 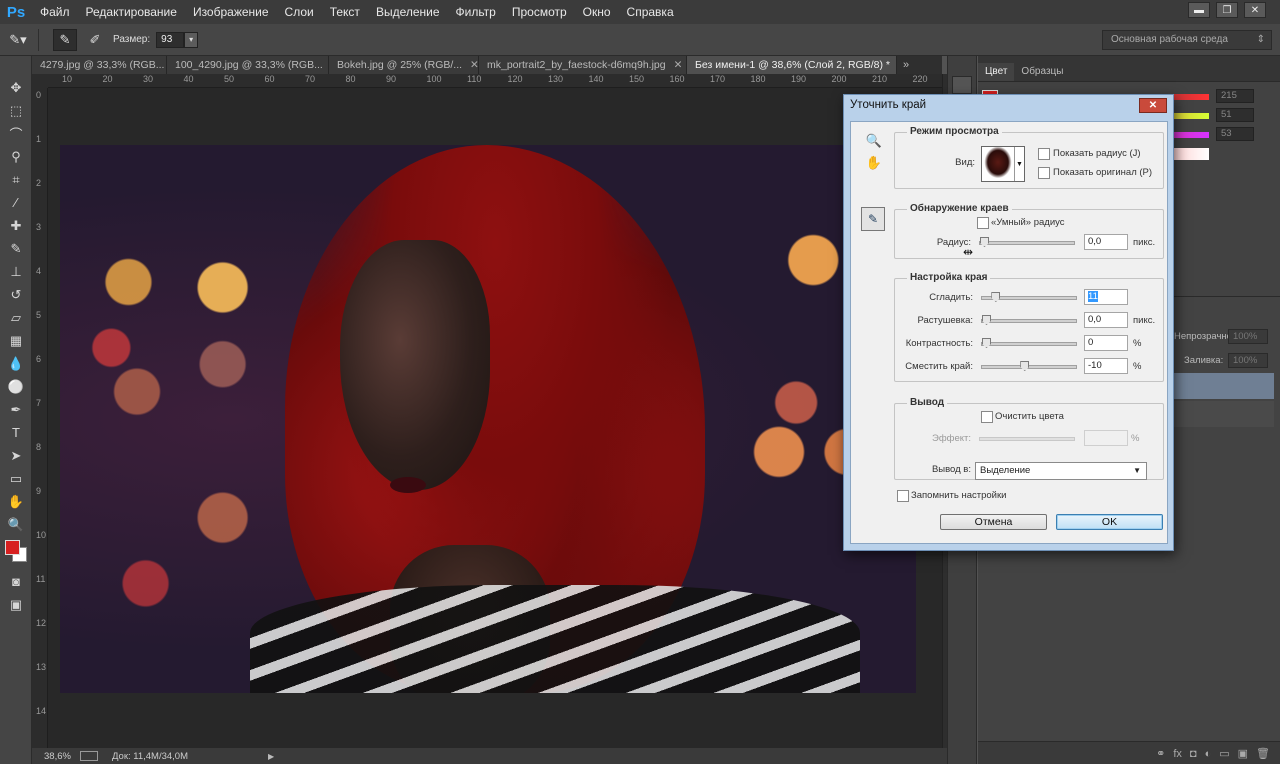 What do you see at coordinates (1248, 336) in the screenshot?
I see `opacity-input: 100%` at bounding box center [1248, 336].